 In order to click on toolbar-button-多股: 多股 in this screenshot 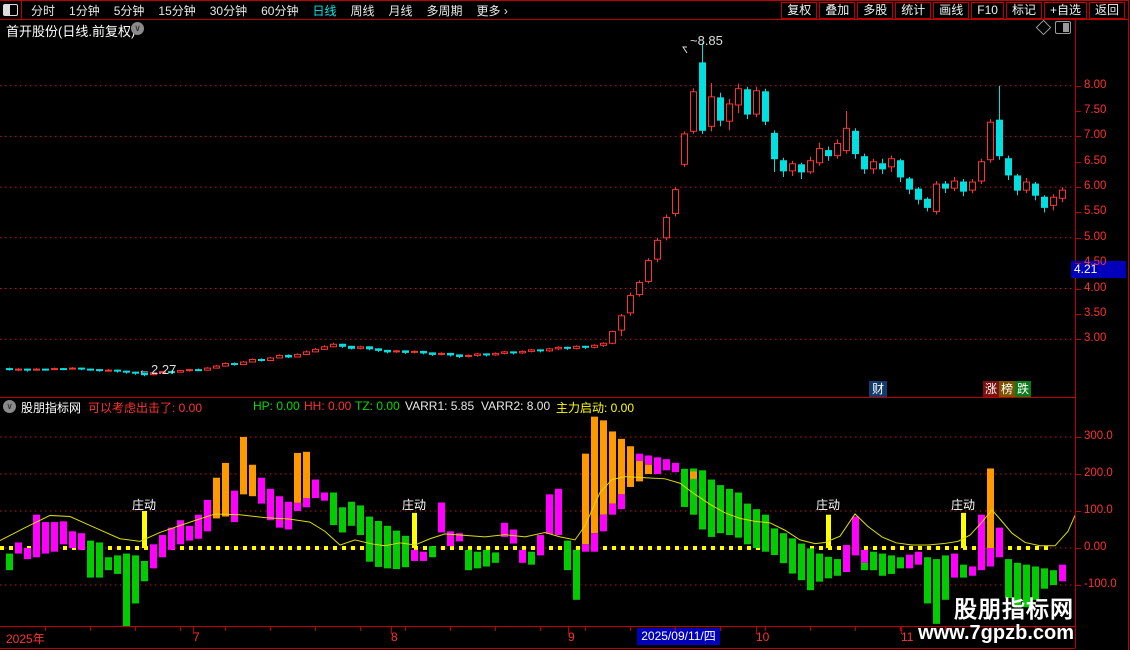, I will do `click(875, 10)`.